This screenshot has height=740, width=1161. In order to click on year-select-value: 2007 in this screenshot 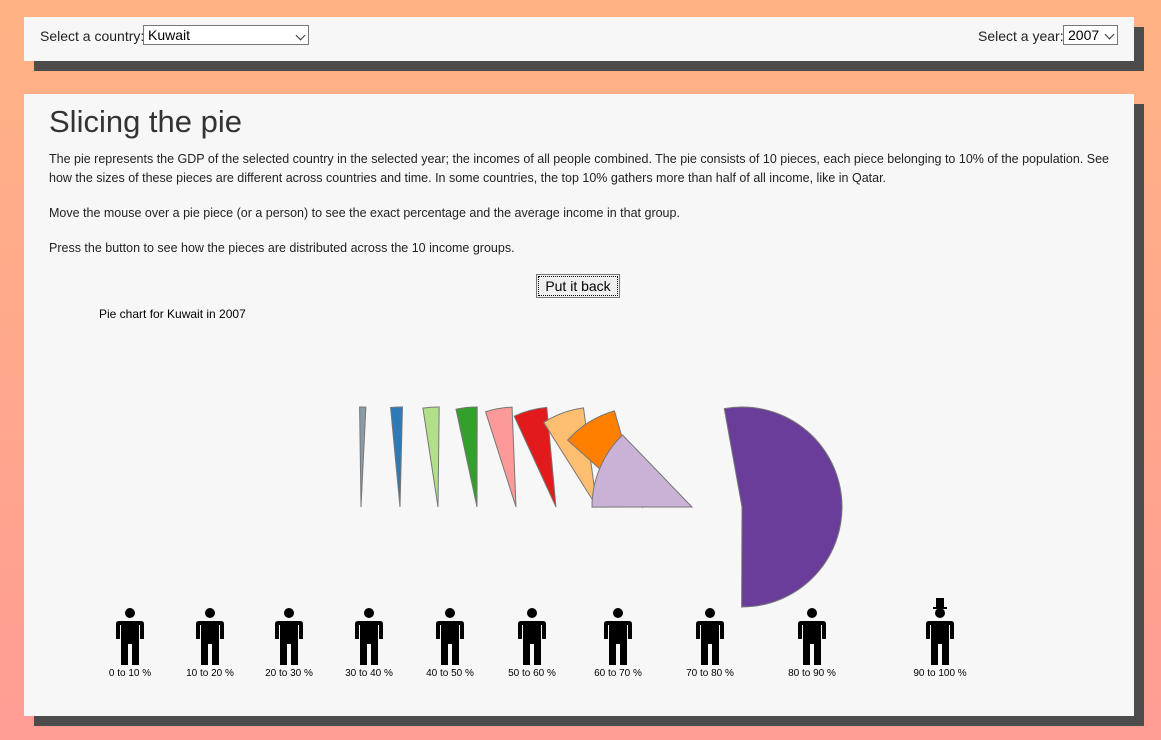, I will do `click(1084, 35)`.